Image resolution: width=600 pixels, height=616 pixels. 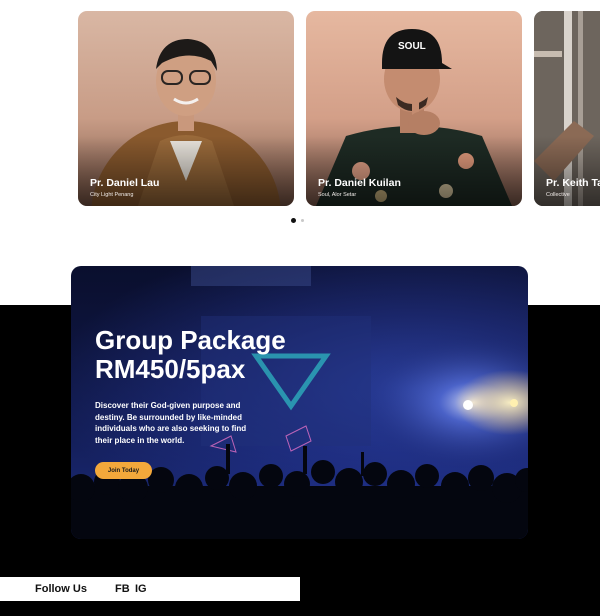 What do you see at coordinates (123, 470) in the screenshot?
I see `join-today-button: Join Today` at bounding box center [123, 470].